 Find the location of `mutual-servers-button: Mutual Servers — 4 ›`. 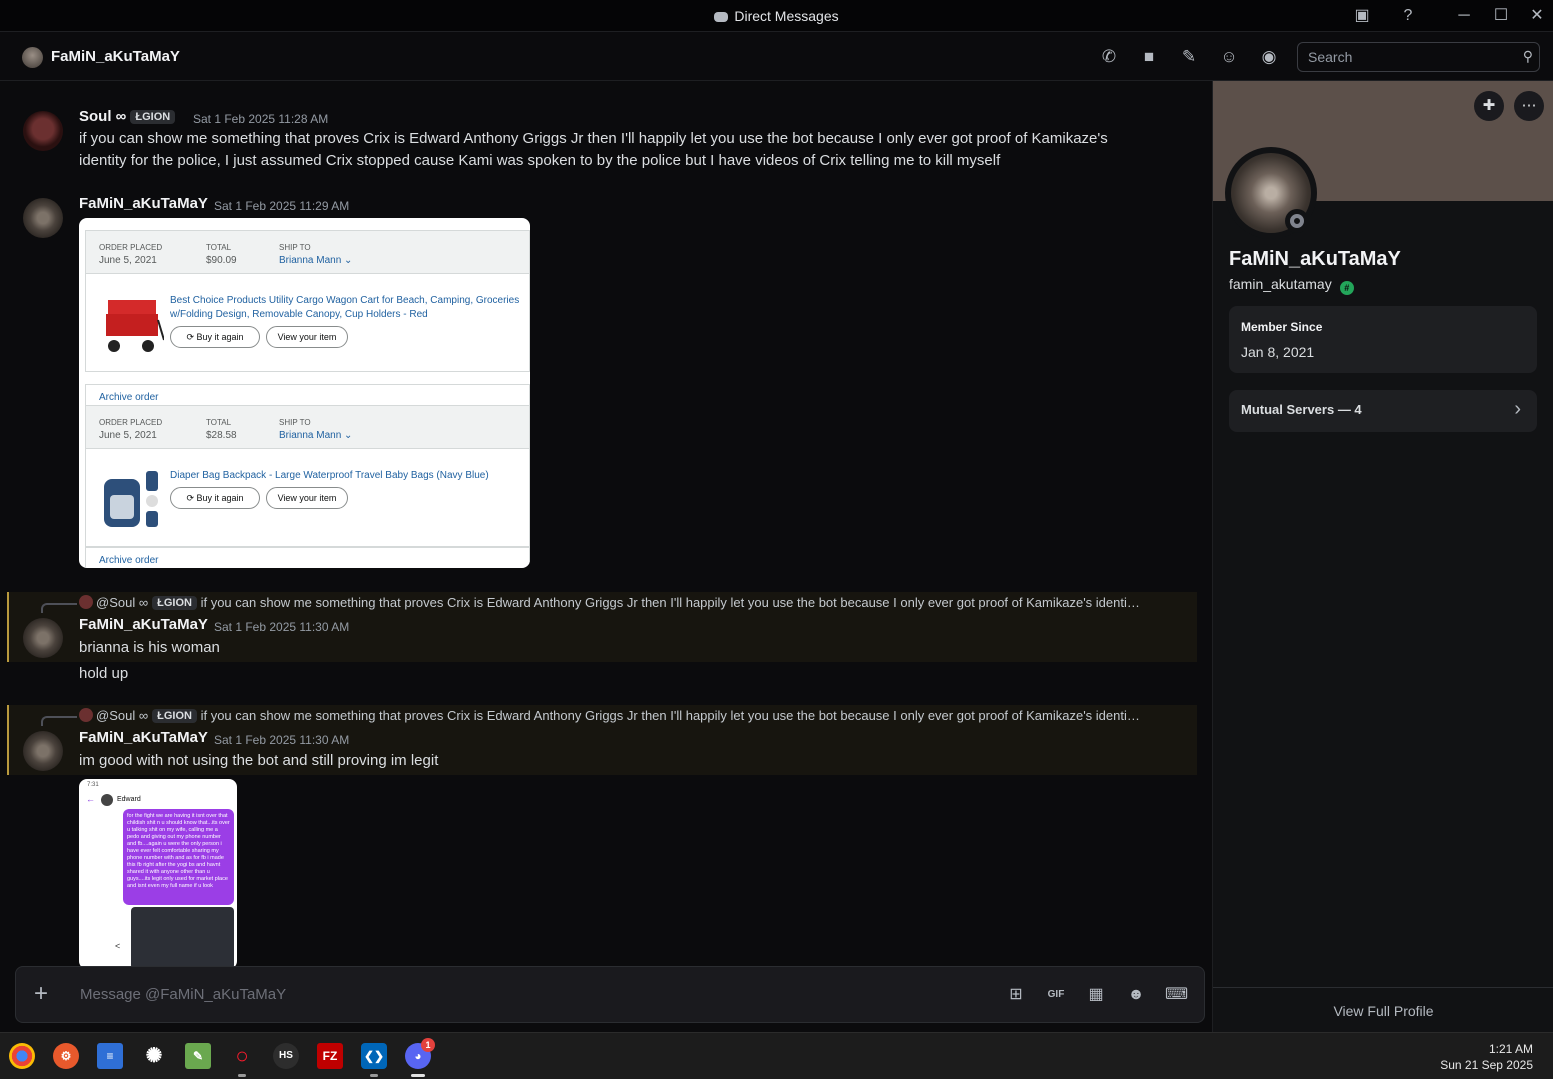

mutual-servers-button: Mutual Servers — 4 › is located at coordinates (1383, 411).